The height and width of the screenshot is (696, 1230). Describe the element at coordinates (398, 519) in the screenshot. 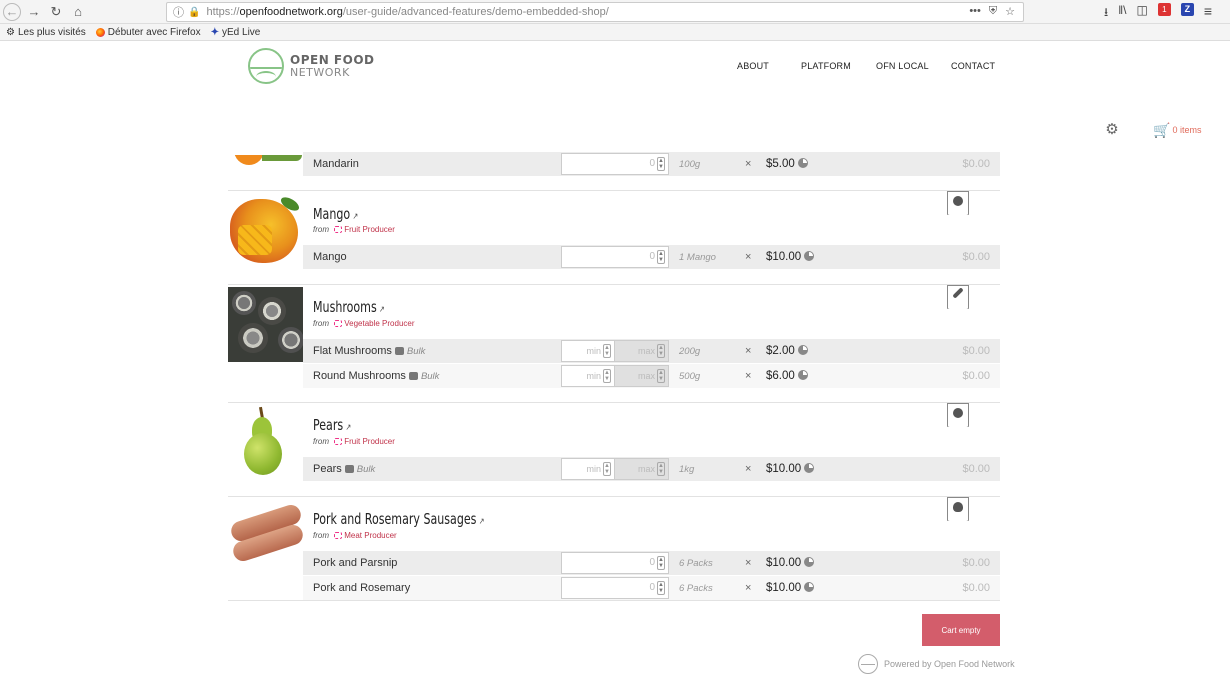

I see `product-title: Pork and Rosemary Sausages ↗` at that location.